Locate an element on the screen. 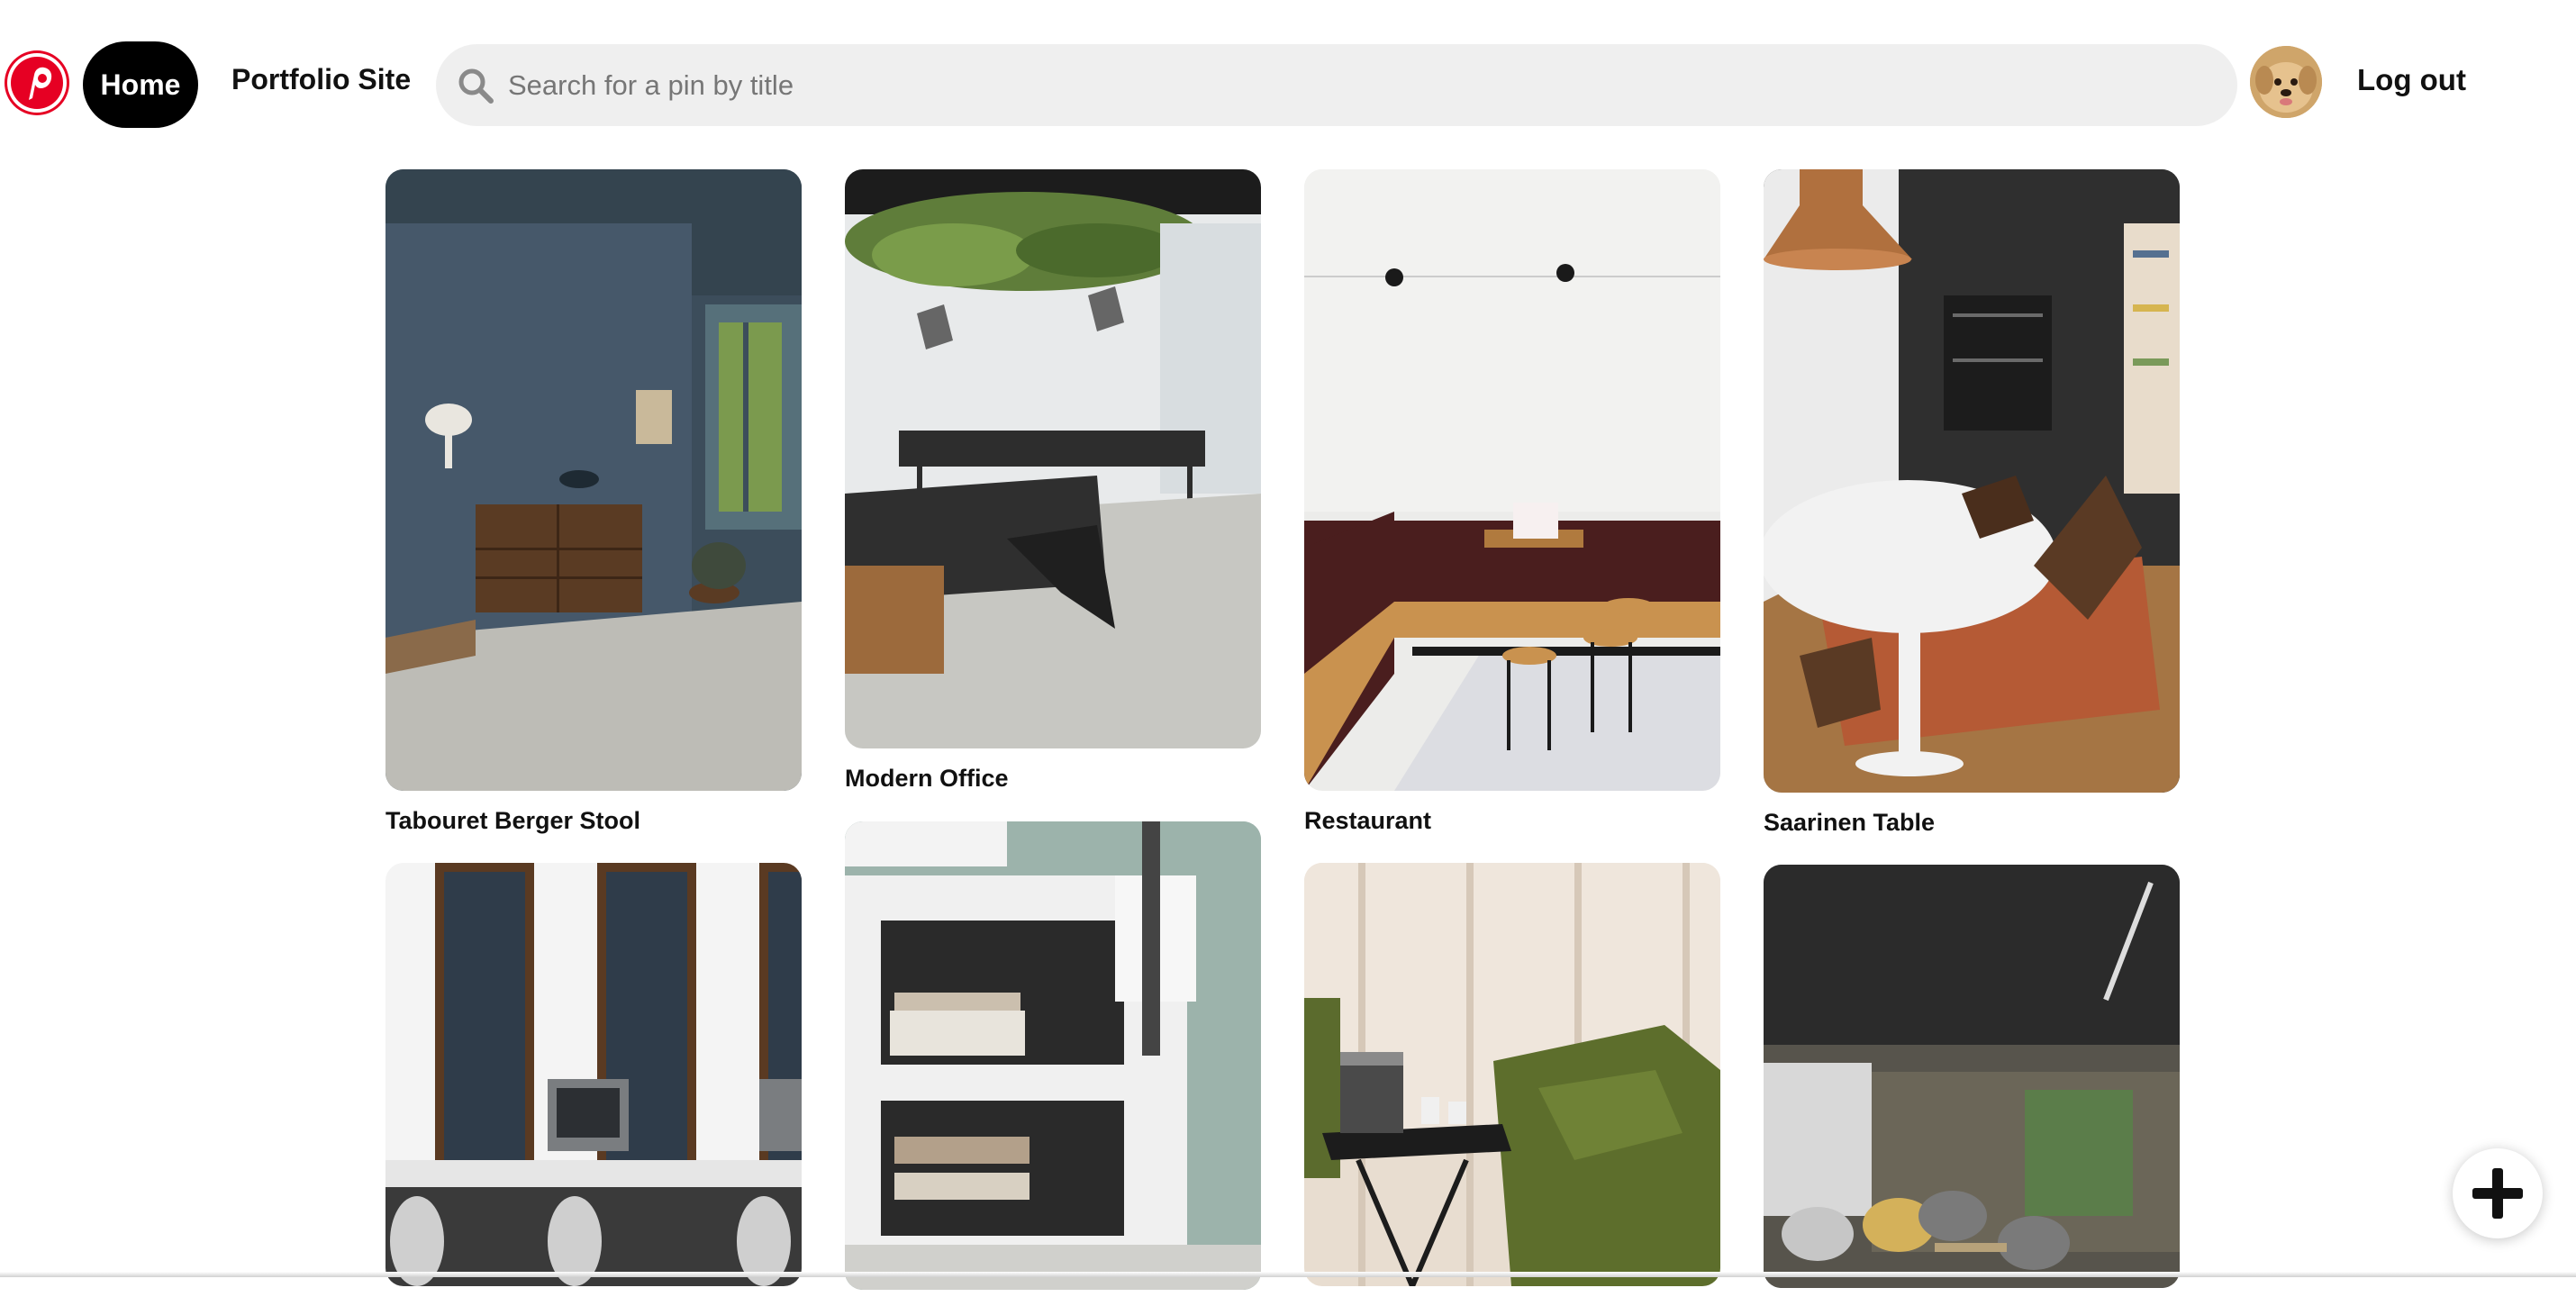 The height and width of the screenshot is (1306, 2576). pin-title: Restaurant is located at coordinates (1368, 821).